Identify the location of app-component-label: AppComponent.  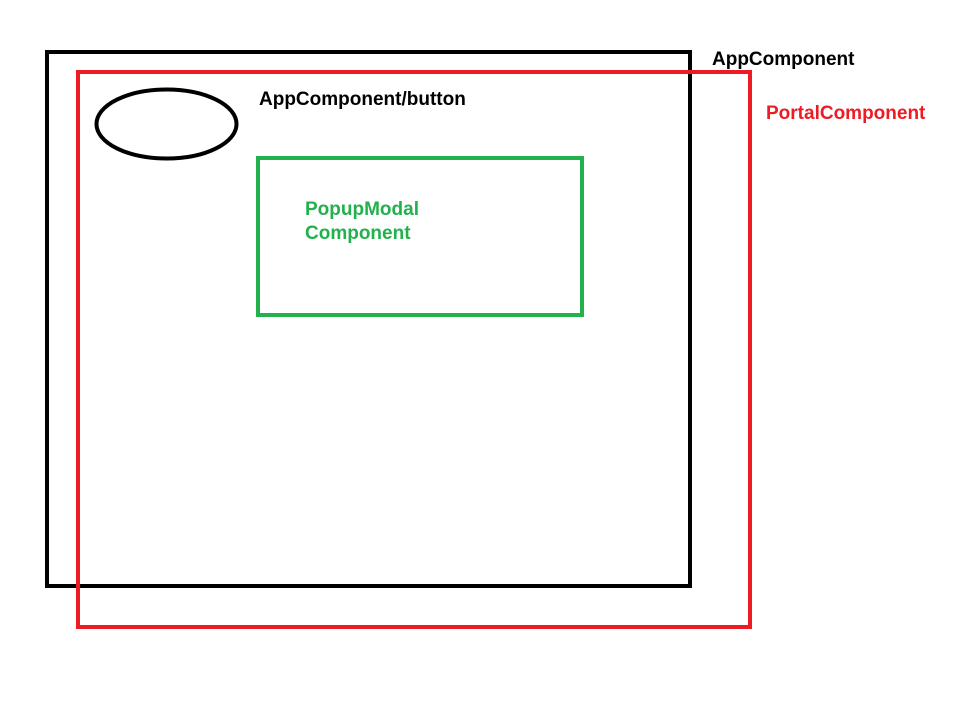
(783, 59).